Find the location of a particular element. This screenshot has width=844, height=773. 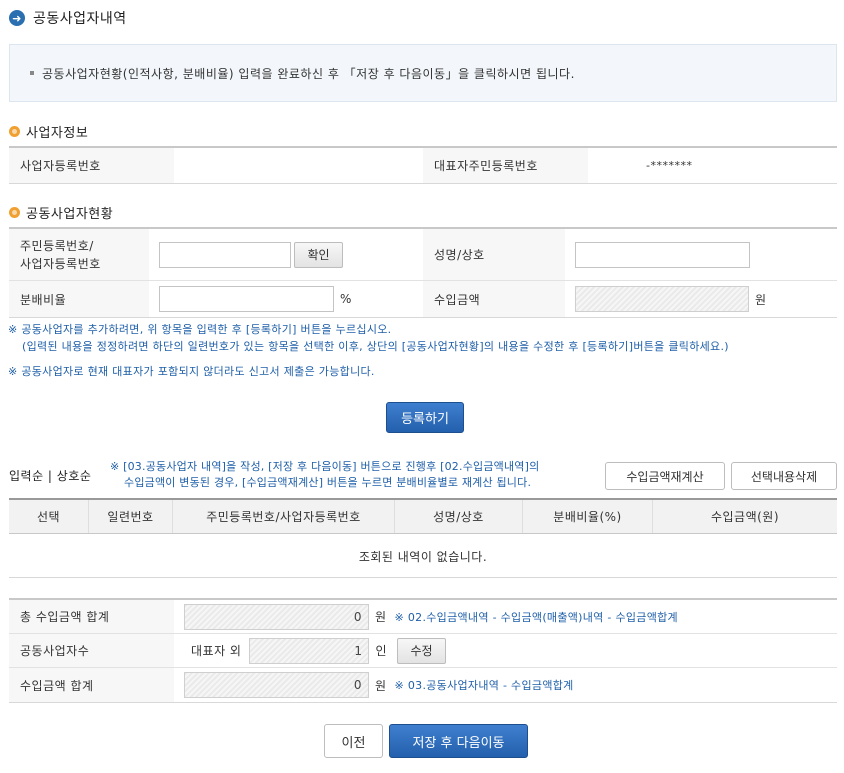

partner-count-prefix: 대표자 외 is located at coordinates (216, 651).